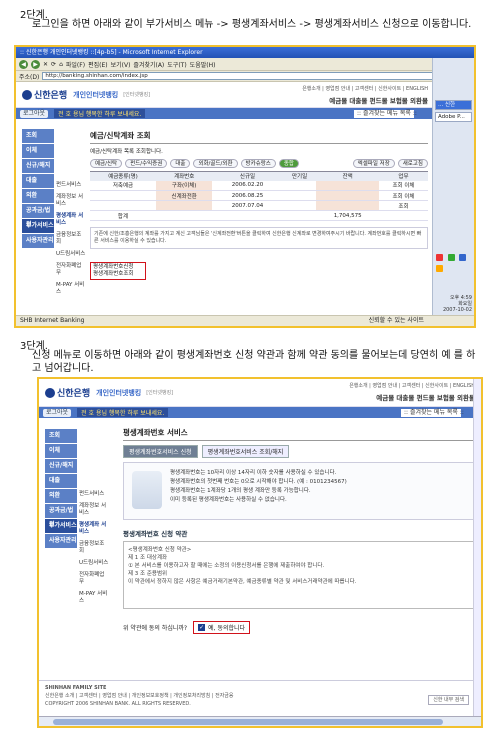 The image size is (496, 740). What do you see at coordinates (184, 185) in the screenshot?
I see `cell-account: 구좌(이체)` at bounding box center [184, 185].